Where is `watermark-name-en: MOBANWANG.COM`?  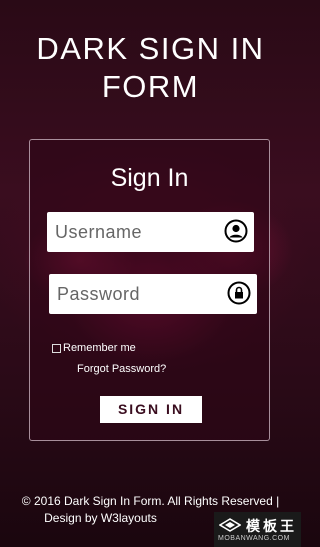 watermark-name-en: MOBANWANG.COM is located at coordinates (254, 538).